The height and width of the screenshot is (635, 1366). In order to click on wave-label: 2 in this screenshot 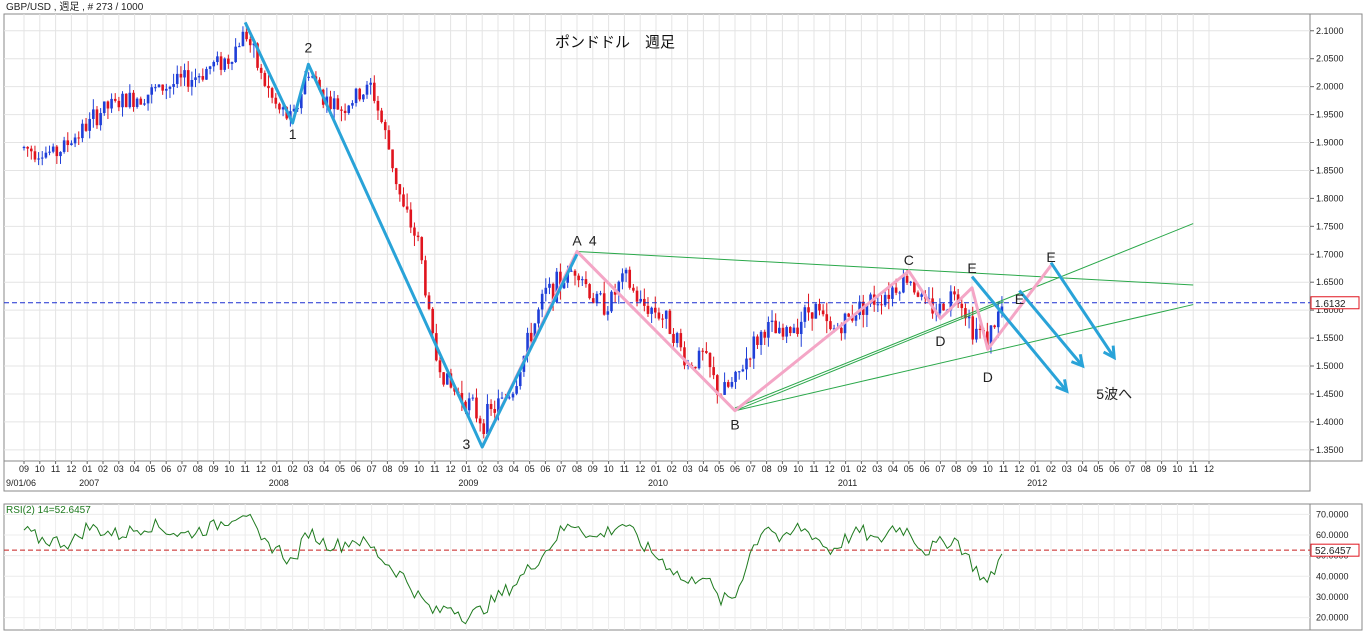, I will do `click(309, 48)`.